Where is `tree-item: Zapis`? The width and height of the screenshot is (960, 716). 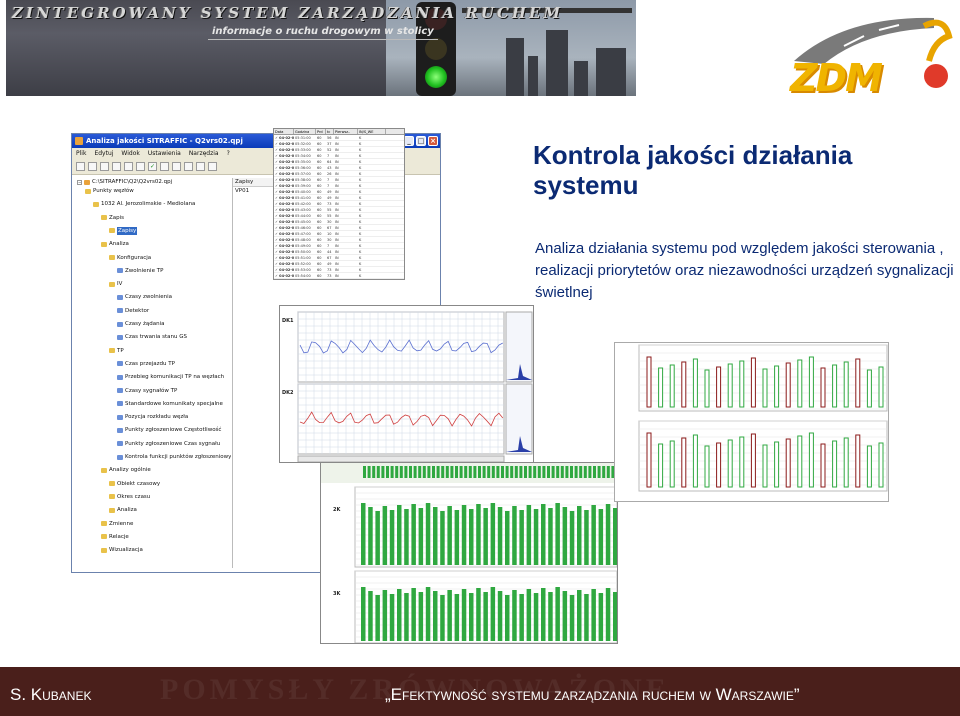
tree-item: Zapis is located at coordinates (112, 218).